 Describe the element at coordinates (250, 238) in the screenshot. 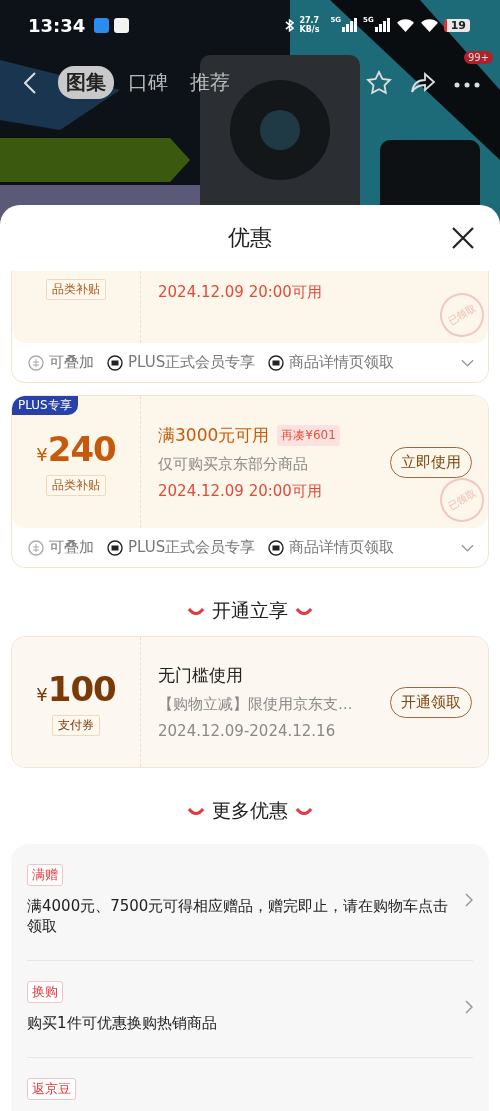

I see `sheet-title: 优惠` at that location.